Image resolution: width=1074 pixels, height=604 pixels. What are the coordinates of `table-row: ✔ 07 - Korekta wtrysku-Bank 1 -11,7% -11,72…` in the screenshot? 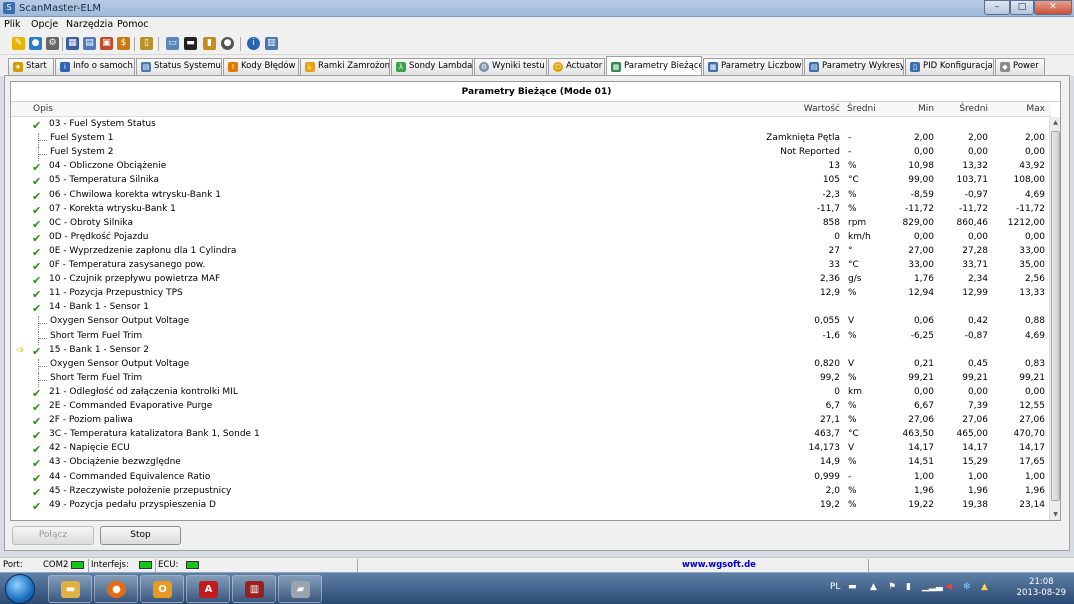 It's located at (531, 210).